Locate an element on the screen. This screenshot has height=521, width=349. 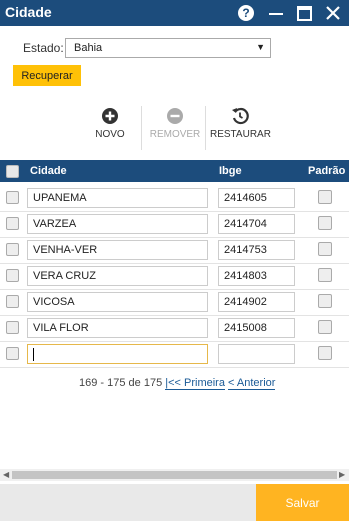
table-row-new is located at coordinates (174, 354).